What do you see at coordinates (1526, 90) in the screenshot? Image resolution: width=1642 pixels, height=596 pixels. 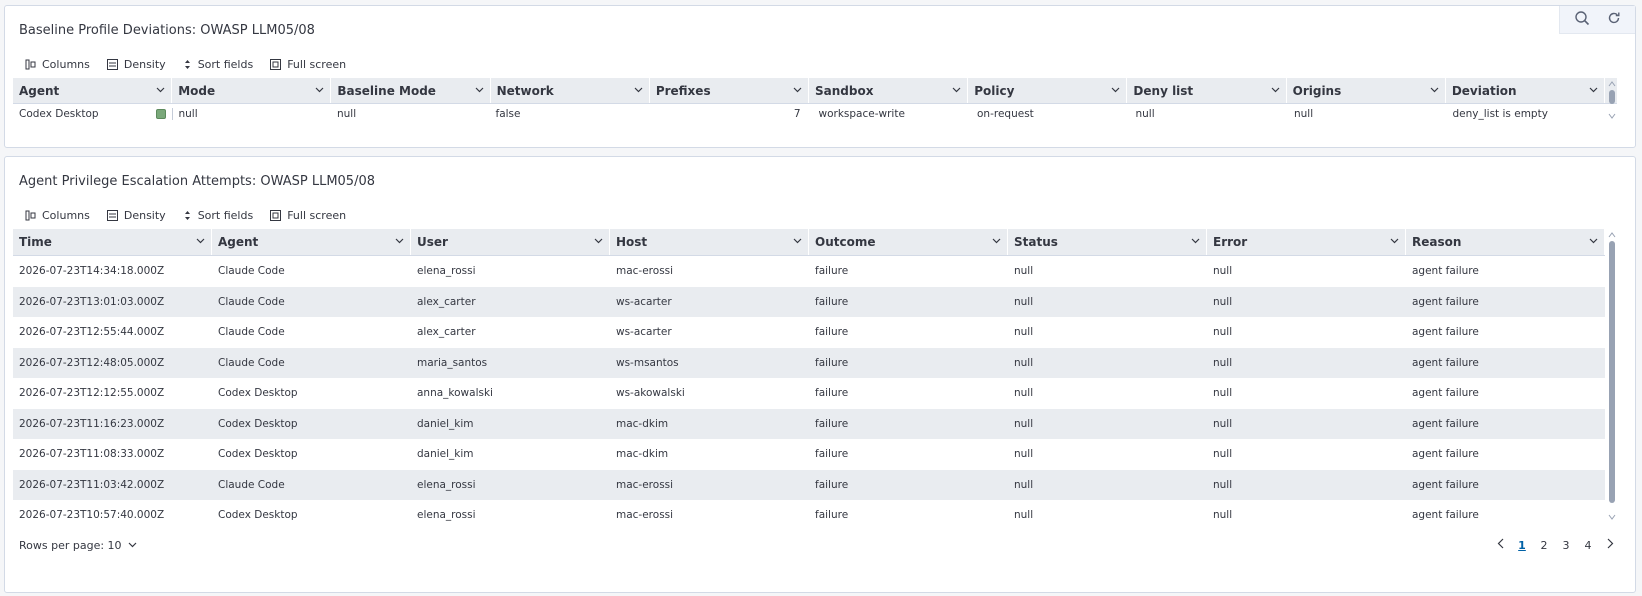 I see `column-header-deviation: Deviation` at bounding box center [1526, 90].